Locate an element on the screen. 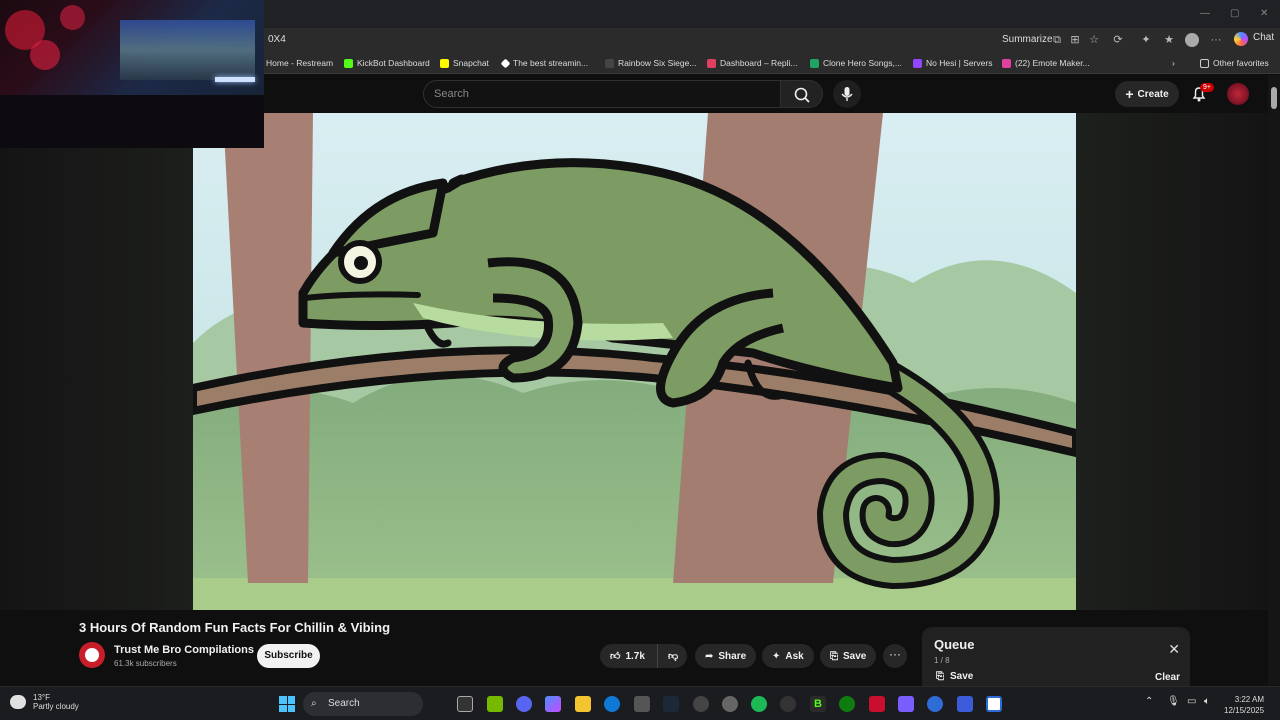 This screenshot has height=720, width=1280. channel-name: Trust Me Bro Compilations is located at coordinates (184, 650).